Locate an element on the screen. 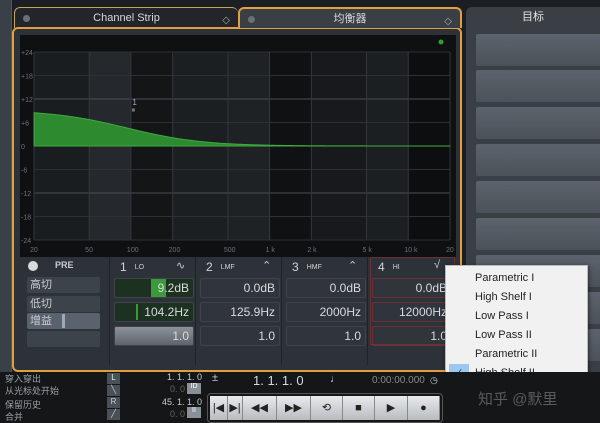  menu-item: Low Pass II is located at coordinates (516, 335).